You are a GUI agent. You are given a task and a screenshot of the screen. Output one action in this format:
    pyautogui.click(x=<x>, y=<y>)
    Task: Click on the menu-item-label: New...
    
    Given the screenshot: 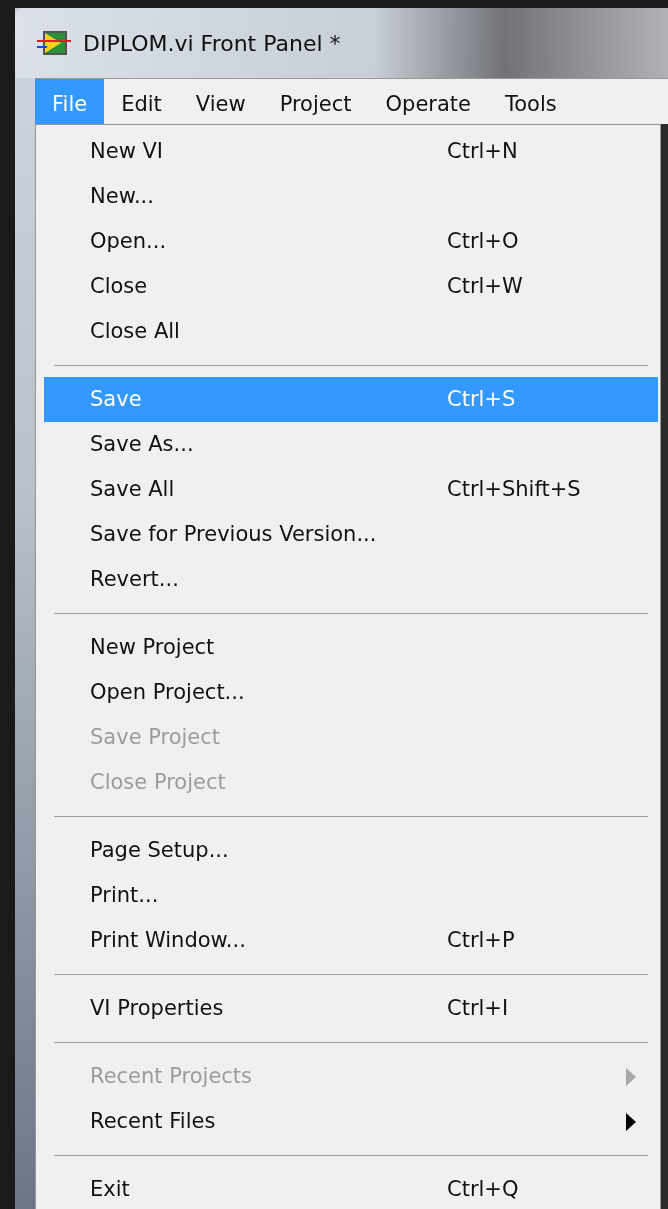 What is the action you would take?
    pyautogui.click(x=122, y=196)
    